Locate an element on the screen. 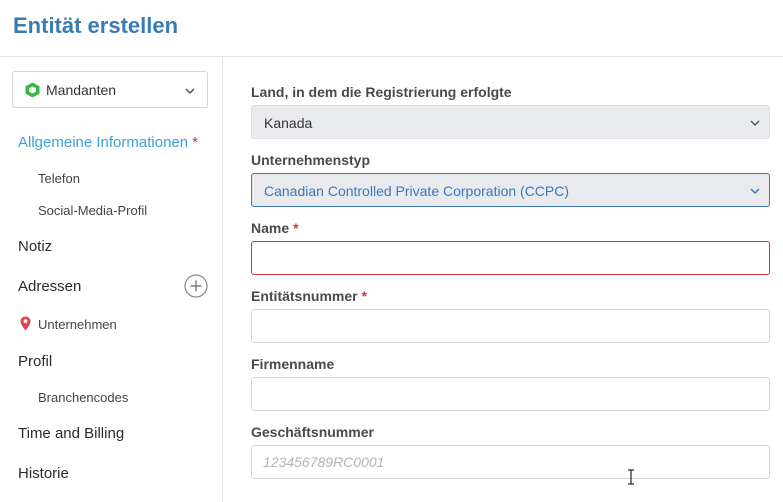 The height and width of the screenshot is (502, 783). name-input is located at coordinates (510, 258).